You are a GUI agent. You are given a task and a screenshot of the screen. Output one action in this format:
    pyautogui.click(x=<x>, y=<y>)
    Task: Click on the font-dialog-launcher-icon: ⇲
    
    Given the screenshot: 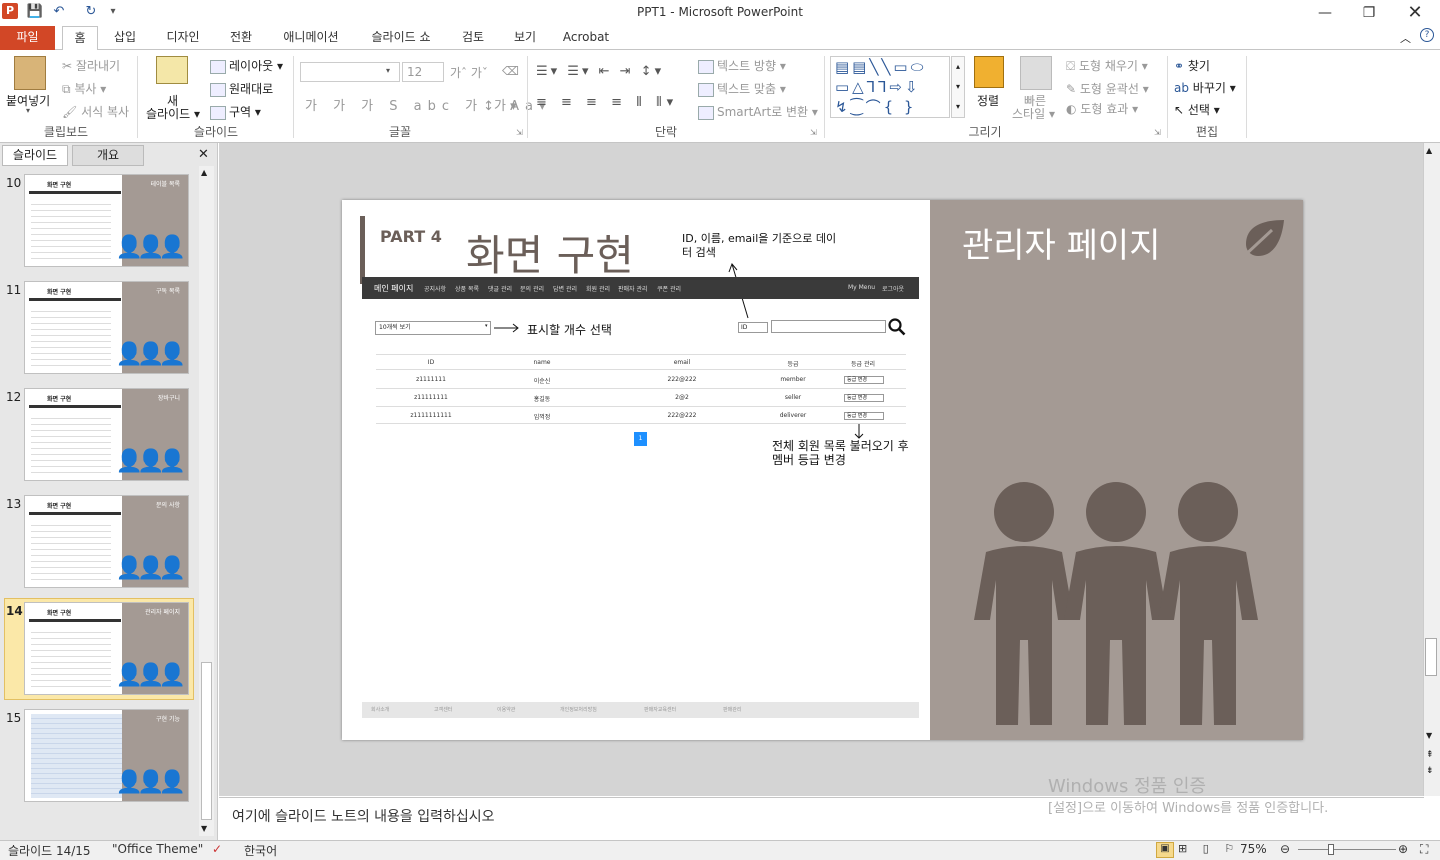 What is the action you would take?
    pyautogui.click(x=519, y=132)
    